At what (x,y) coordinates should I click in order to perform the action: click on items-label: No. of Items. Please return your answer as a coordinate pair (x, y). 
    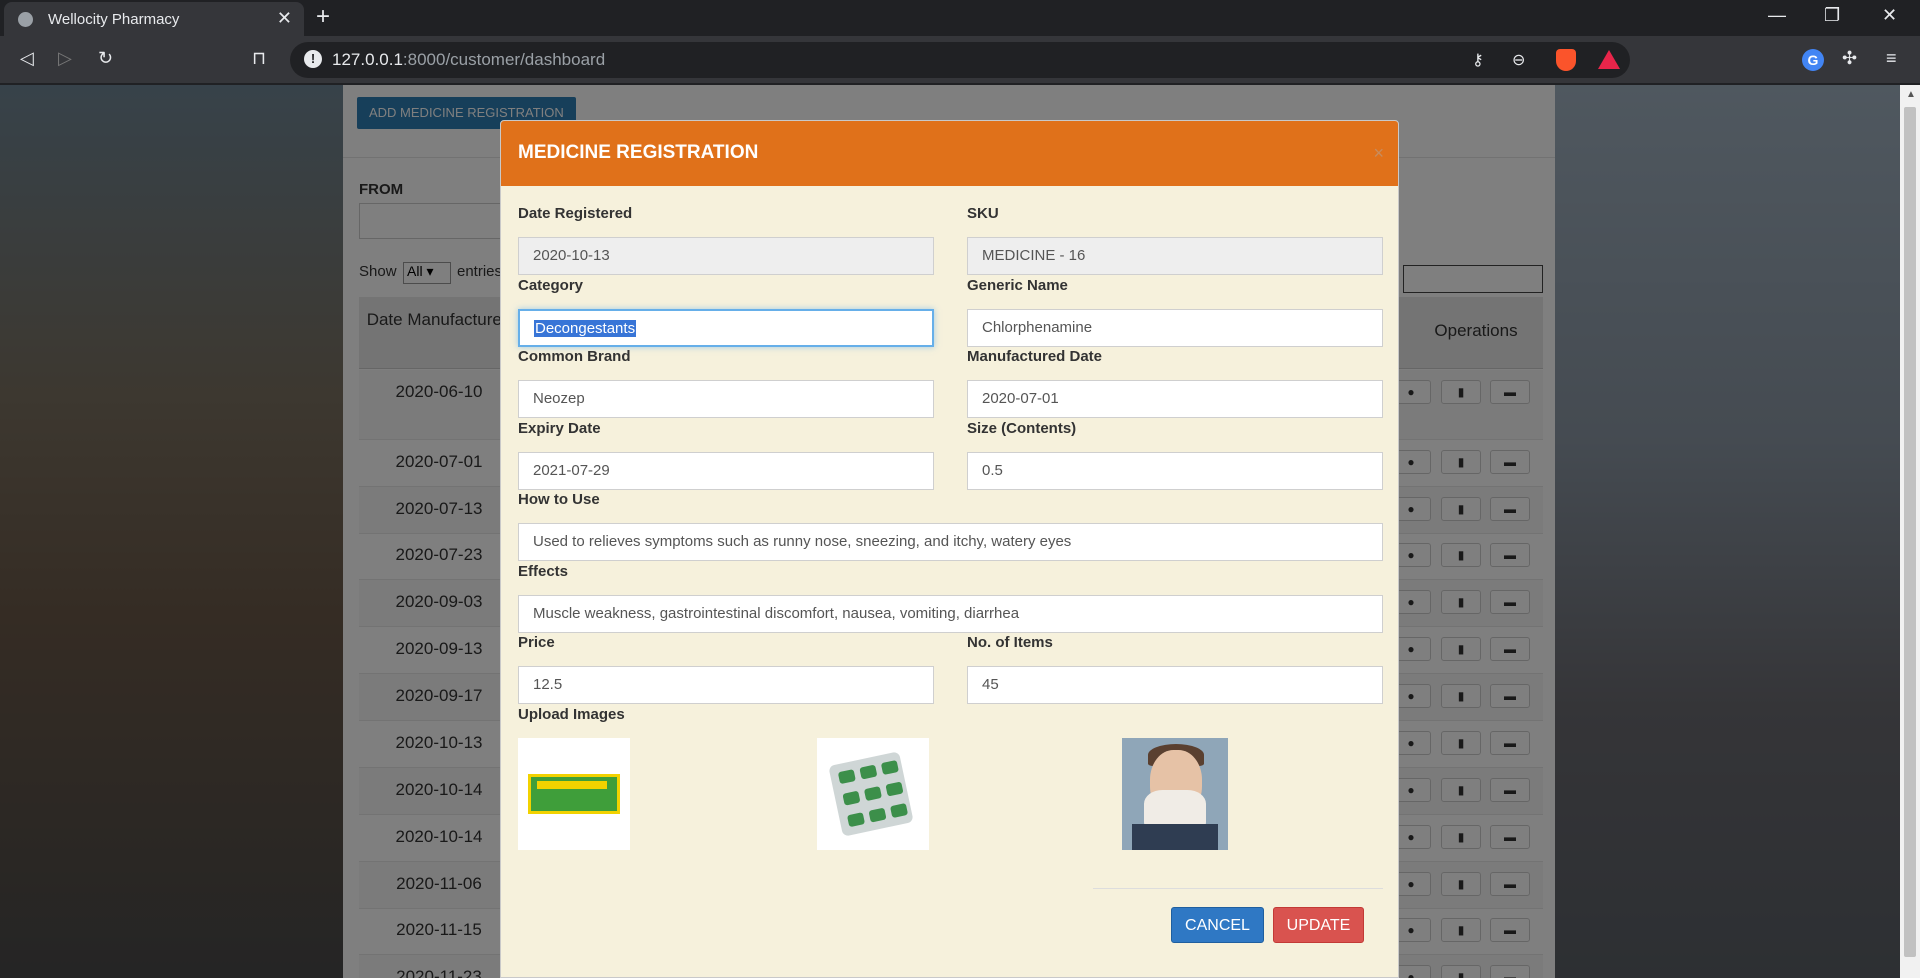
    Looking at the image, I should click on (1010, 642).